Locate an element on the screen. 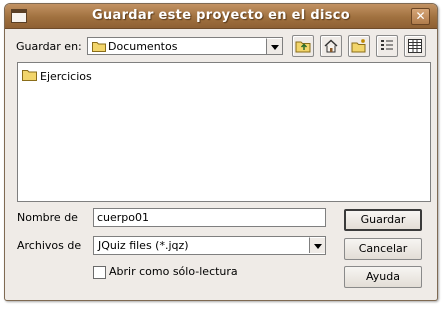  up-folder-button is located at coordinates (303, 46).